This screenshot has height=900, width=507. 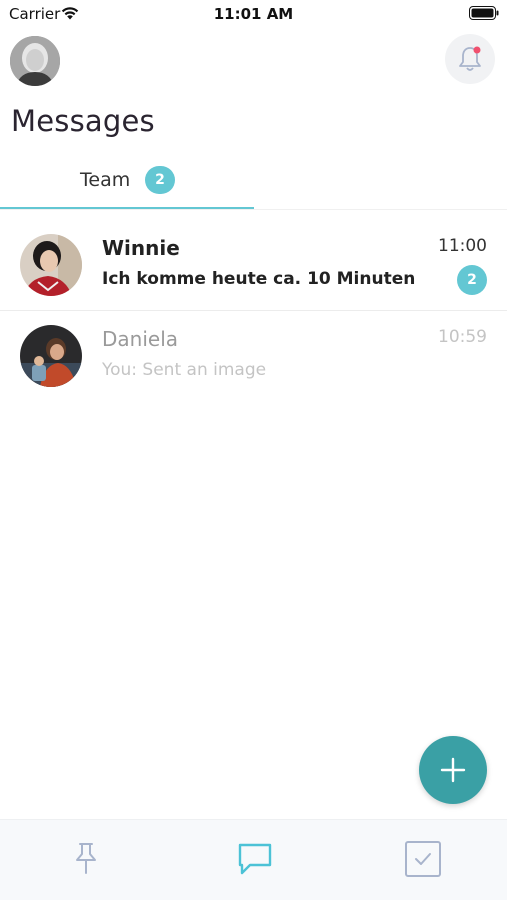 I want to click on conversation-time: 10:59, so click(x=462, y=337).